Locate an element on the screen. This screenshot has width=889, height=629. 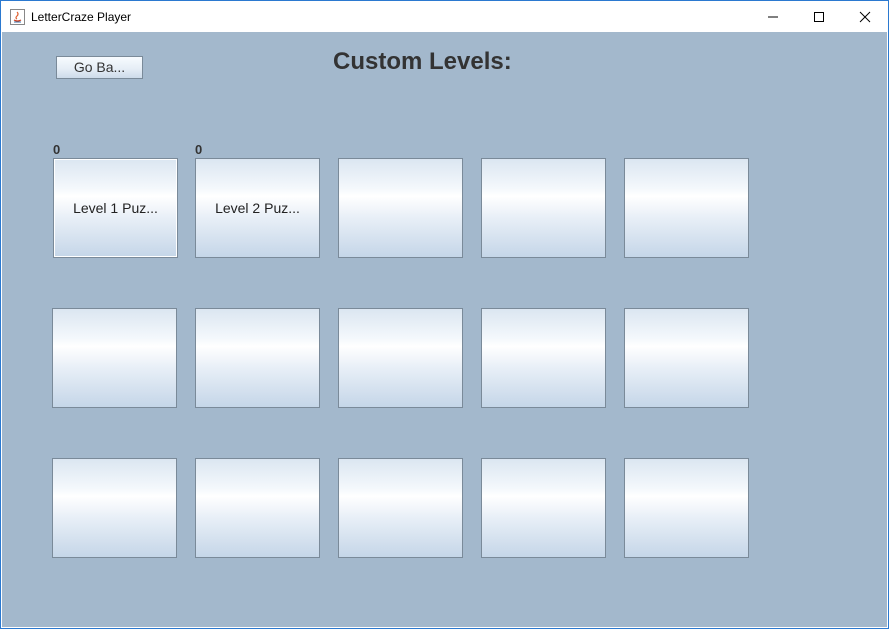
level-3-button is located at coordinates (400, 208).